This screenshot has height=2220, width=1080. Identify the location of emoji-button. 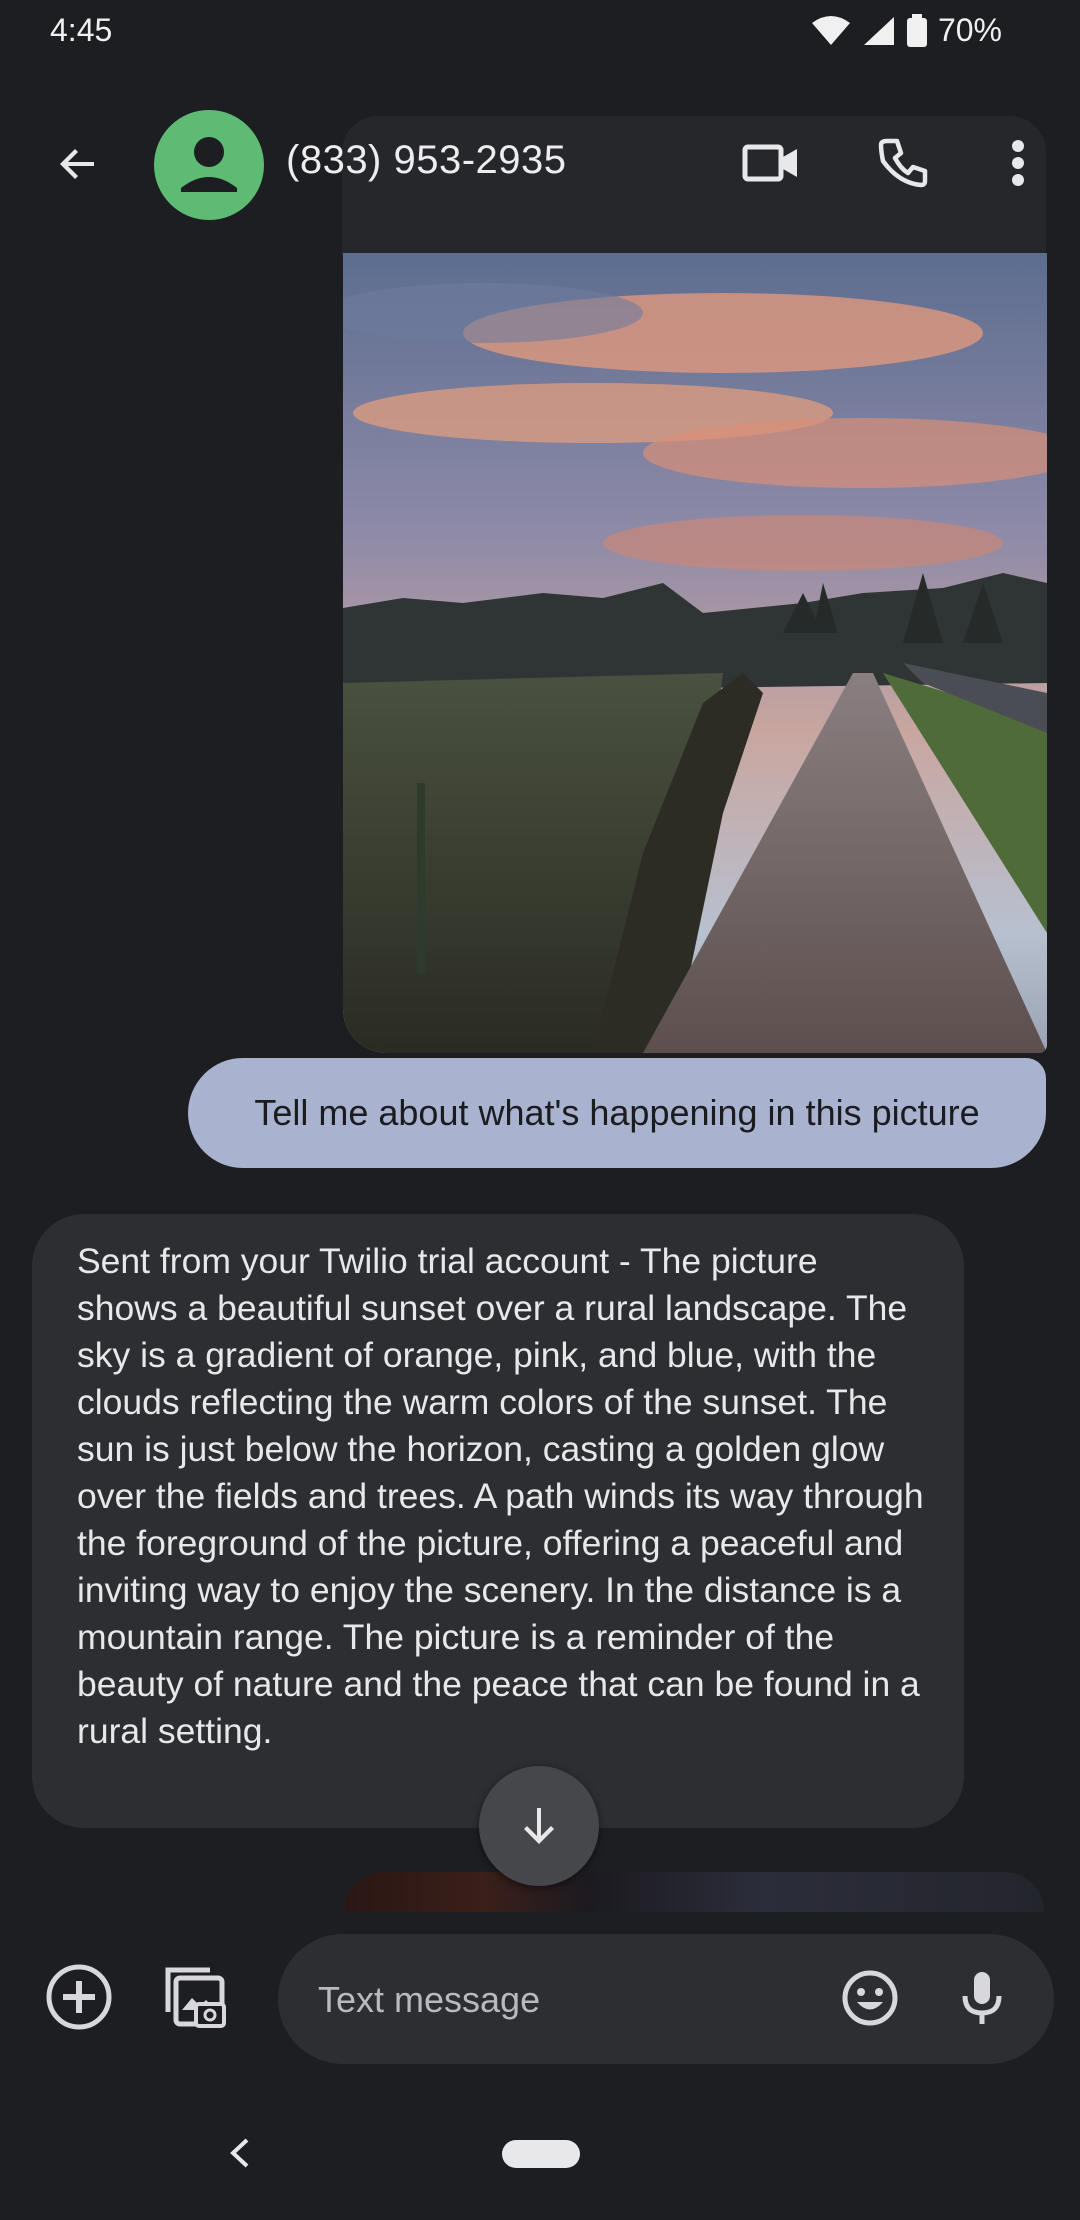
(870, 1998).